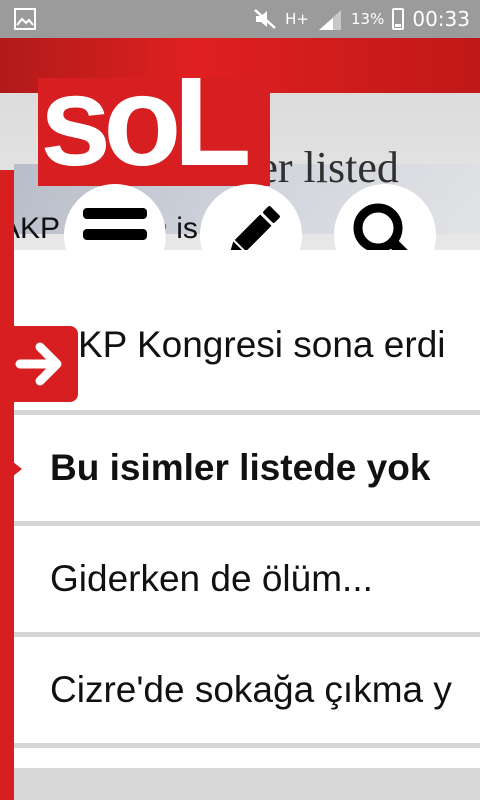  I want to click on arrow-tab, so click(46, 364).